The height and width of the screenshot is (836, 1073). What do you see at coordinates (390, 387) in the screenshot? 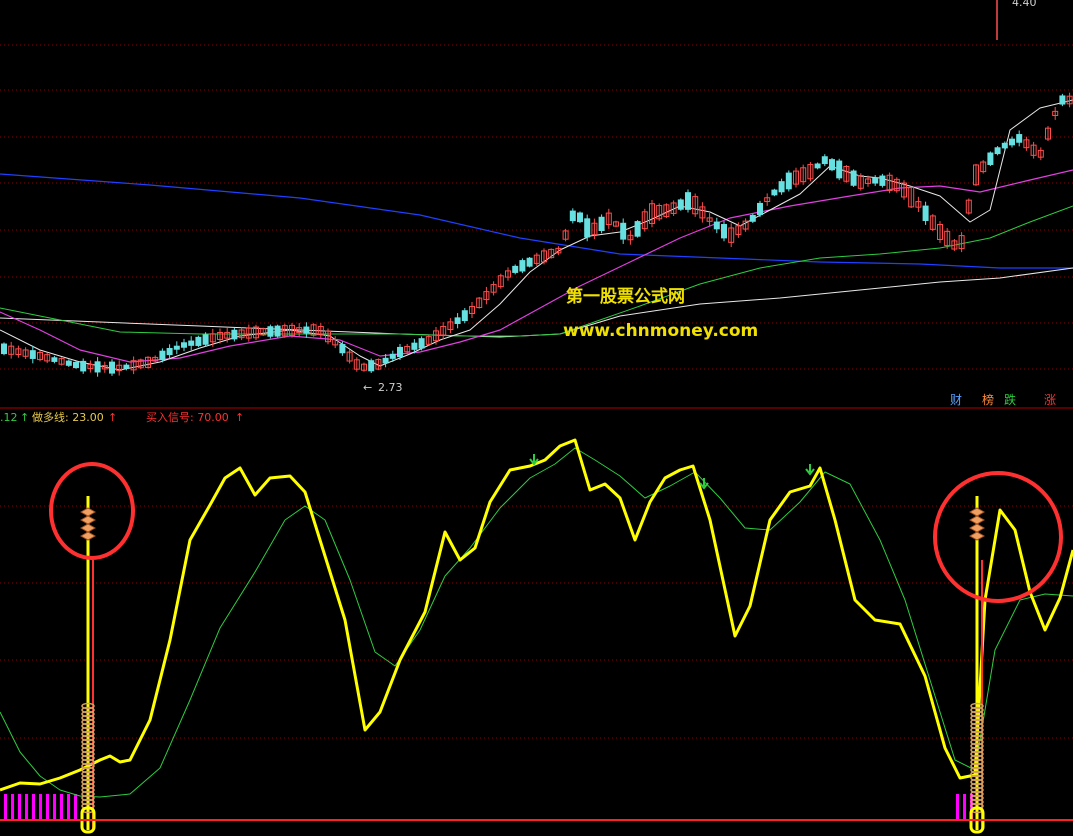
I see `low-price-label: 2.73` at bounding box center [390, 387].